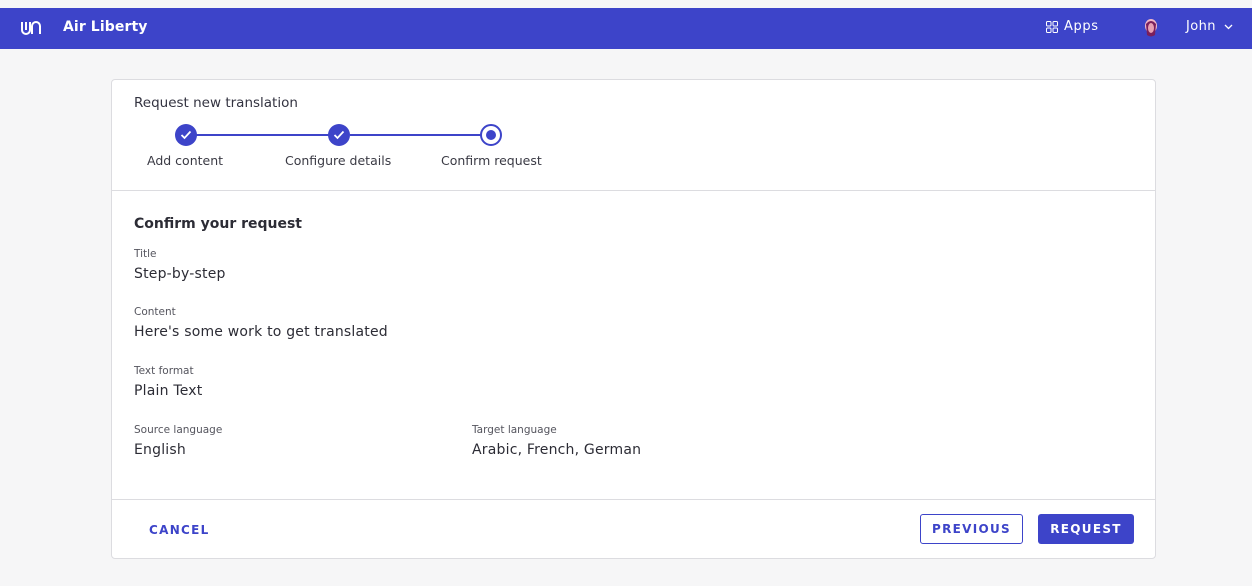  What do you see at coordinates (514, 430) in the screenshot?
I see `field-label: Target language` at bounding box center [514, 430].